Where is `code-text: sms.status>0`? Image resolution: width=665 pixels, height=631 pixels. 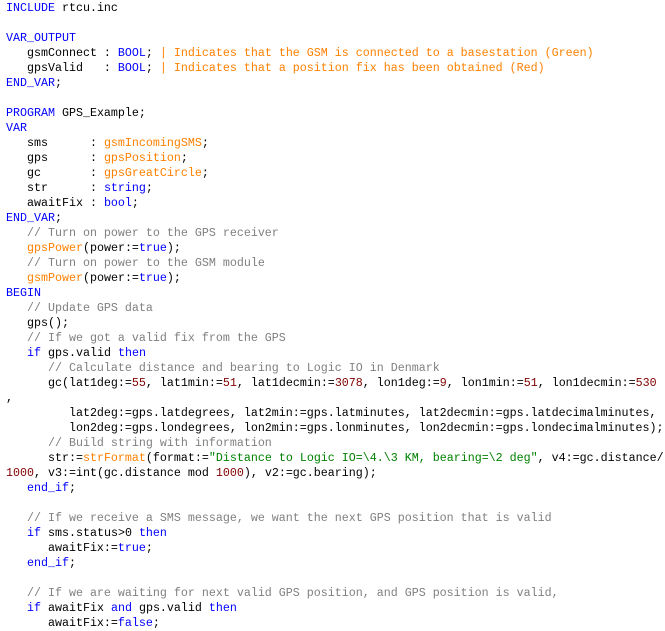 code-text: sms.status>0 is located at coordinates (90, 533).